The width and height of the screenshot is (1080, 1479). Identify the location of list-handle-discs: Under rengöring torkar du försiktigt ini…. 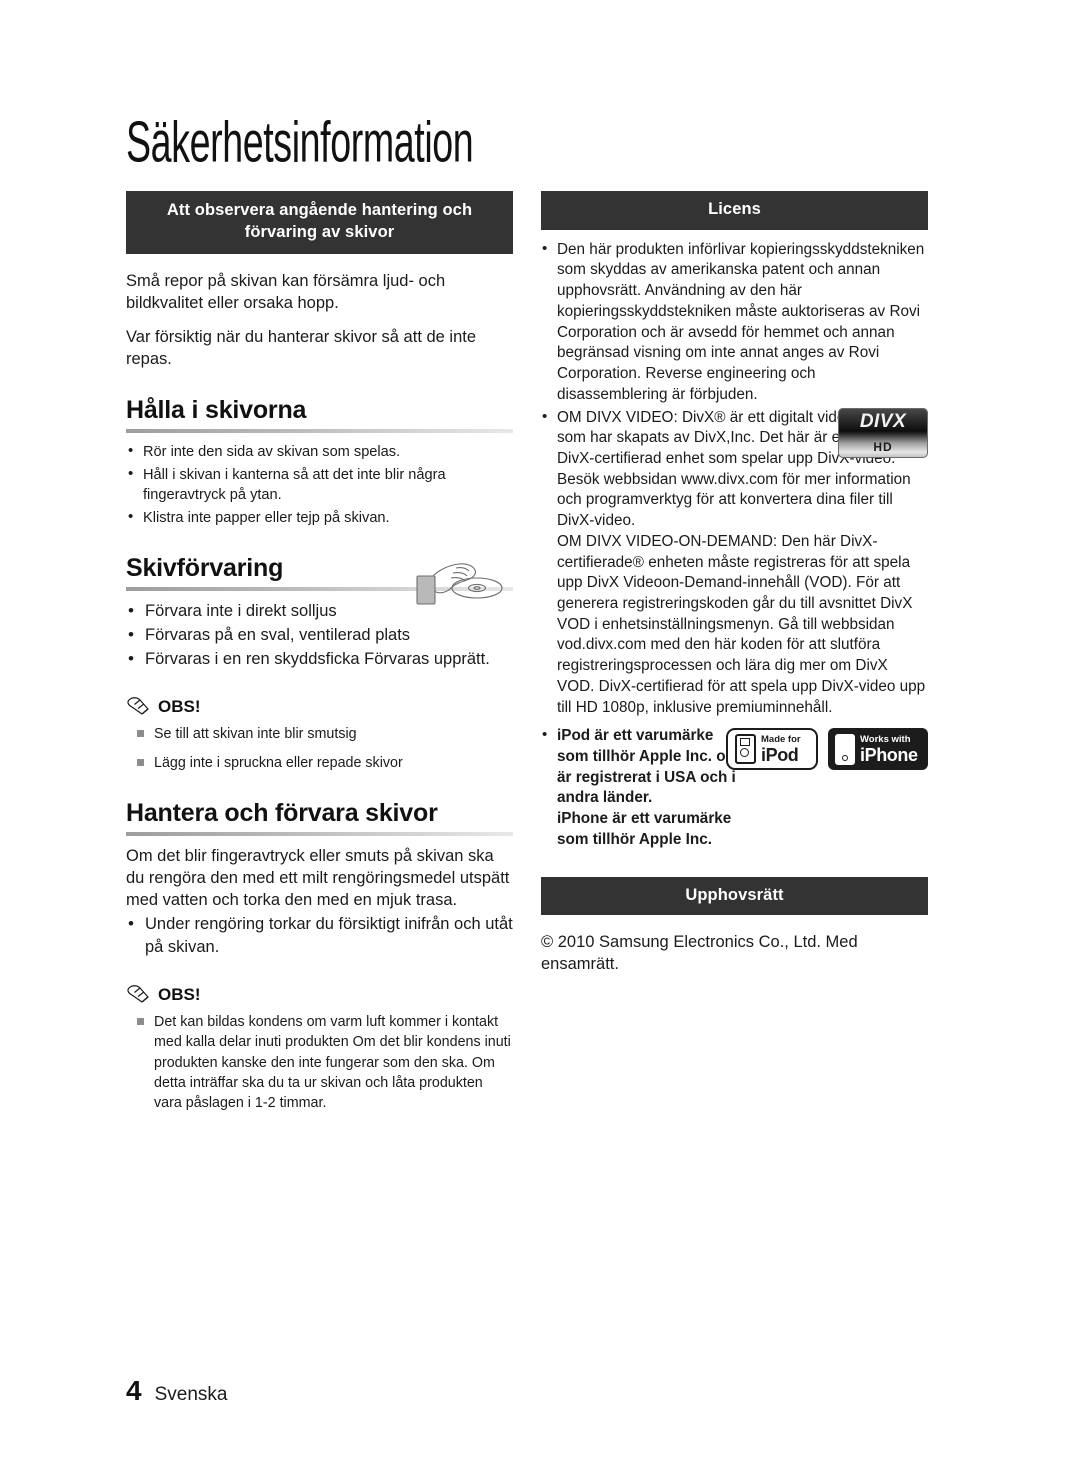
(319, 935).